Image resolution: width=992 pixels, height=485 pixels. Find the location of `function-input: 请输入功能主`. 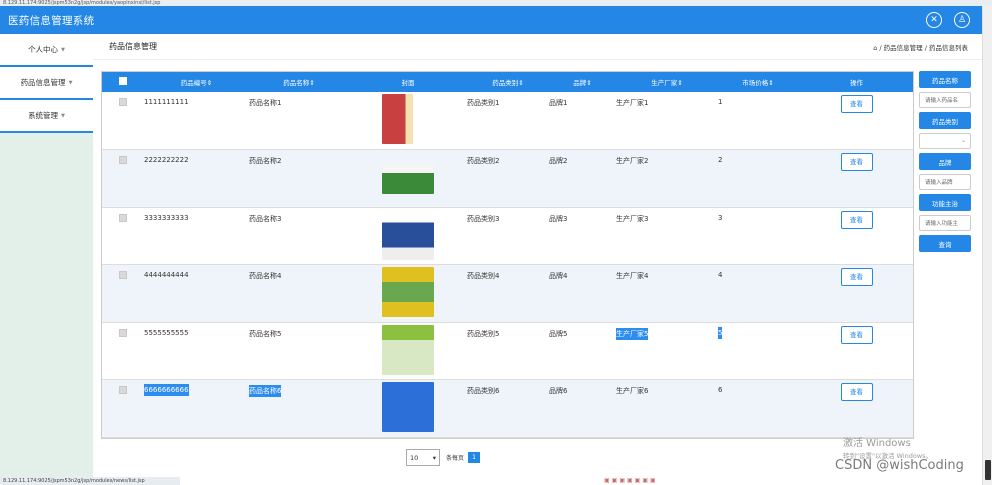

function-input: 请输入功能主 is located at coordinates (945, 223).